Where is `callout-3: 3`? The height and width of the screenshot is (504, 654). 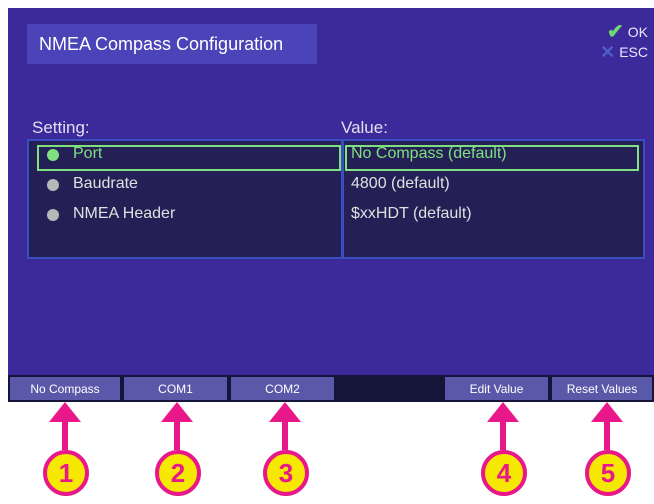
callout-3: 3 is located at coordinates (286, 453).